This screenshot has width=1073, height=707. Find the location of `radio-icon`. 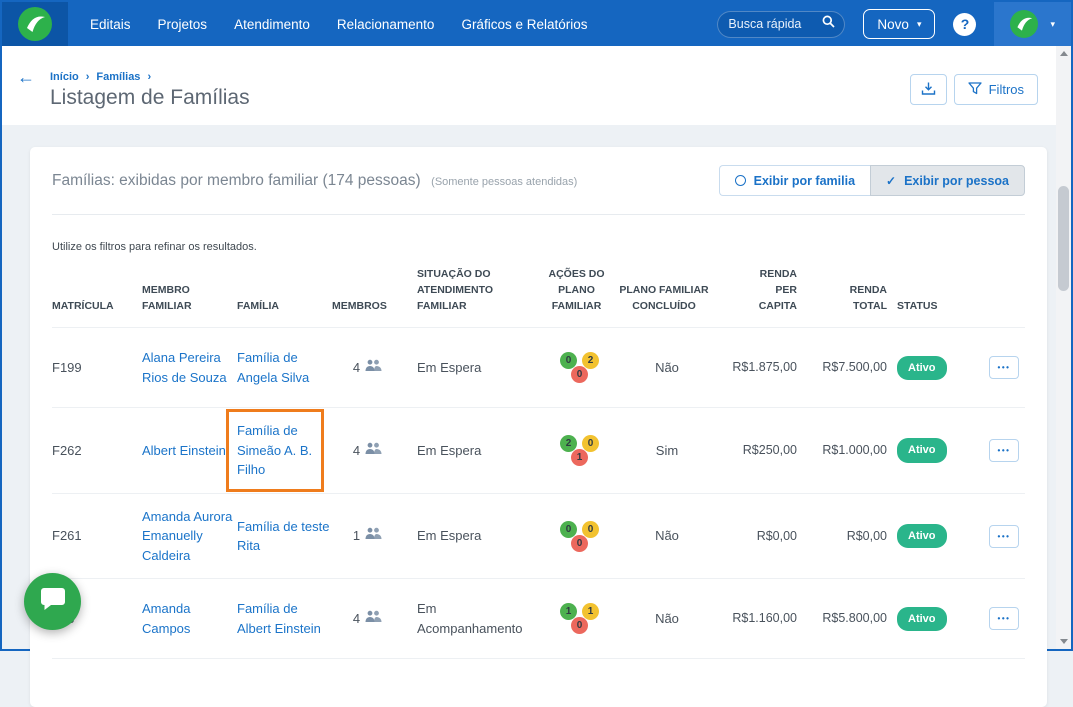

radio-icon is located at coordinates (740, 180).